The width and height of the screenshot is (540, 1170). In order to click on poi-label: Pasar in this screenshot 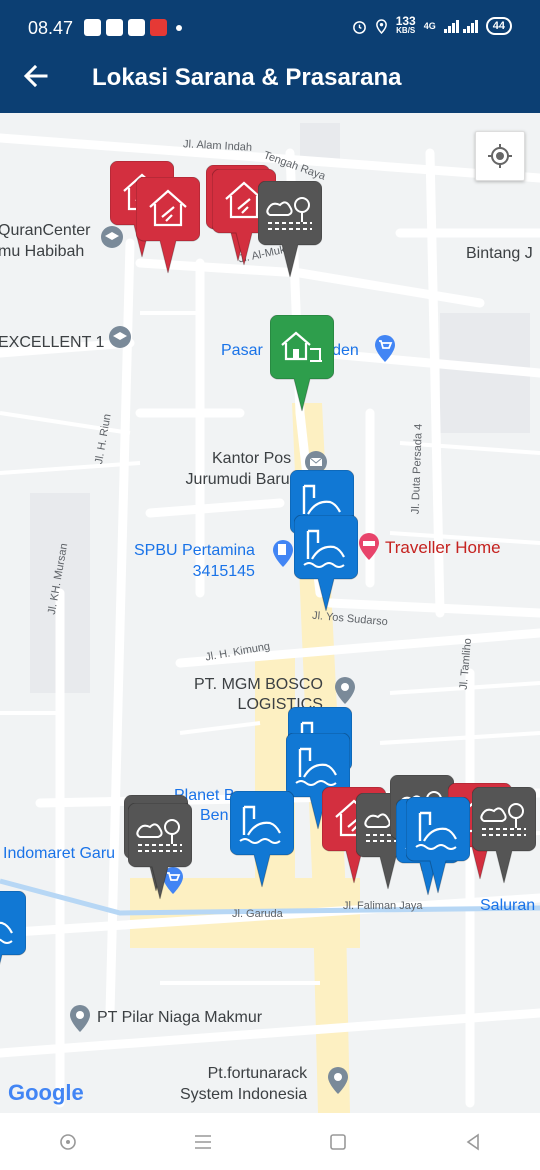, I will do `click(242, 350)`.